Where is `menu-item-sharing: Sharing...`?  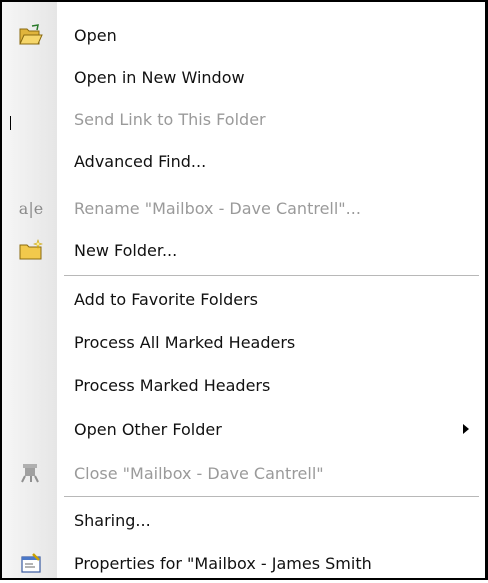 menu-item-sharing: Sharing... is located at coordinates (243, 520).